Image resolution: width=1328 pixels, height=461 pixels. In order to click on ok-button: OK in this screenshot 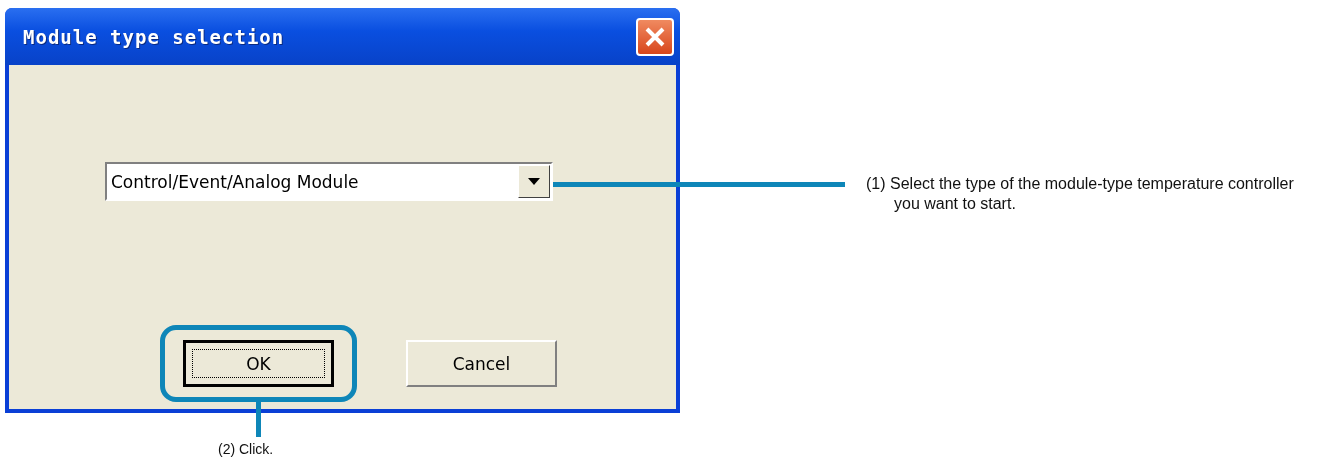, I will do `click(258, 363)`.